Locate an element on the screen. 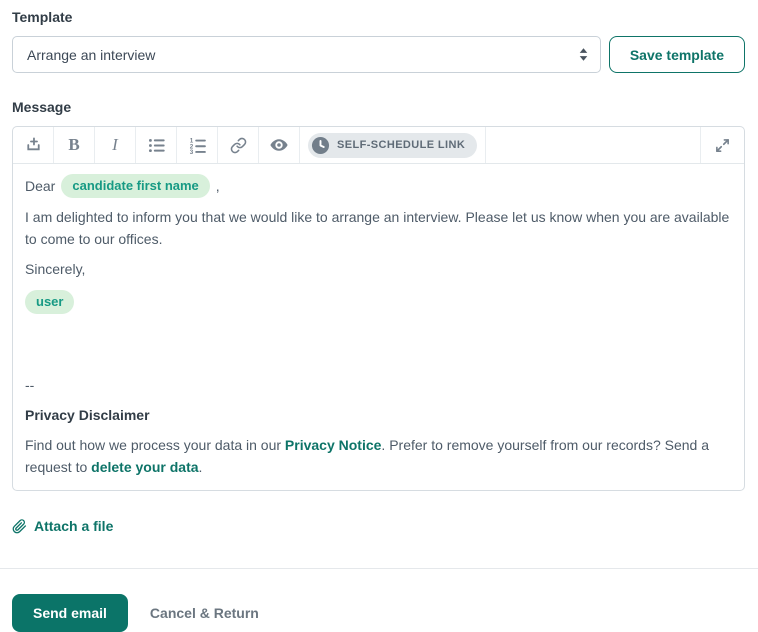 Image resolution: width=758 pixels, height=632 pixels. numbered-list-button: 1 2 3 is located at coordinates (197, 145).